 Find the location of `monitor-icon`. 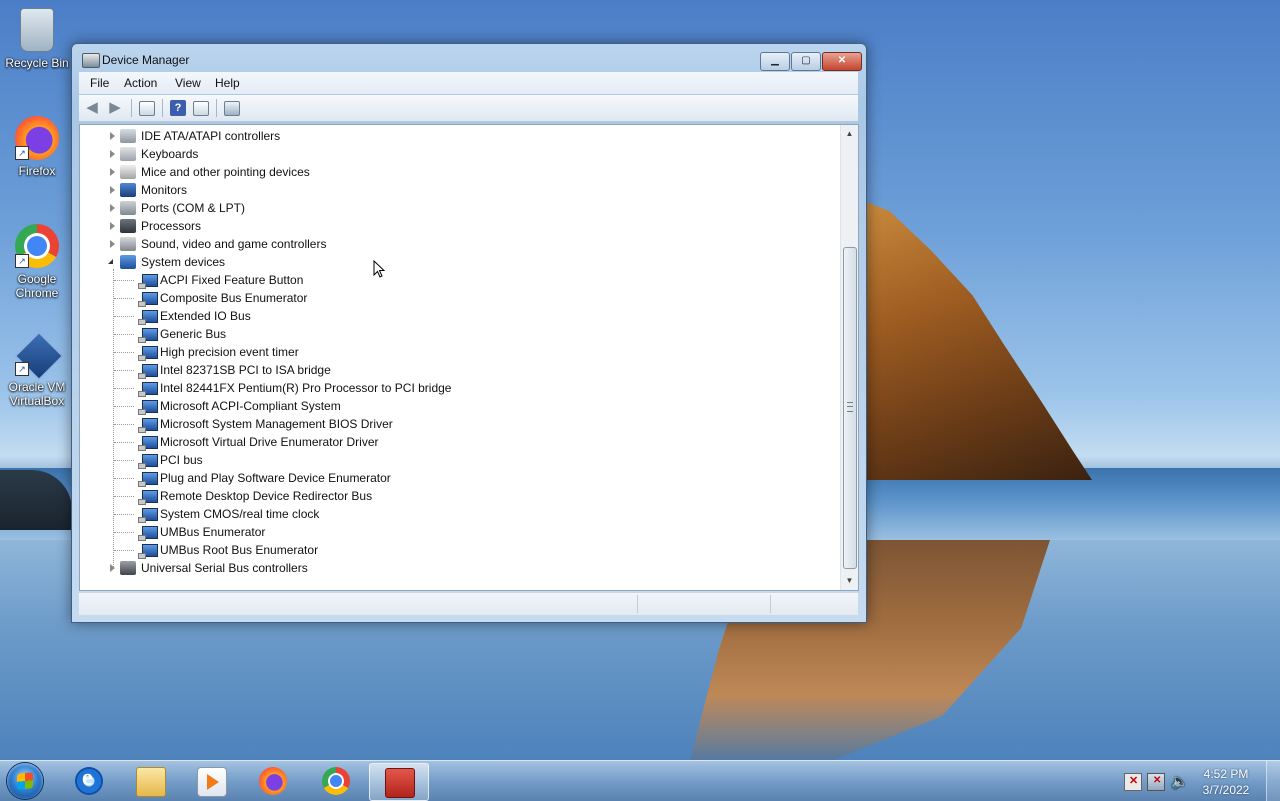

monitor-icon is located at coordinates (128, 190).